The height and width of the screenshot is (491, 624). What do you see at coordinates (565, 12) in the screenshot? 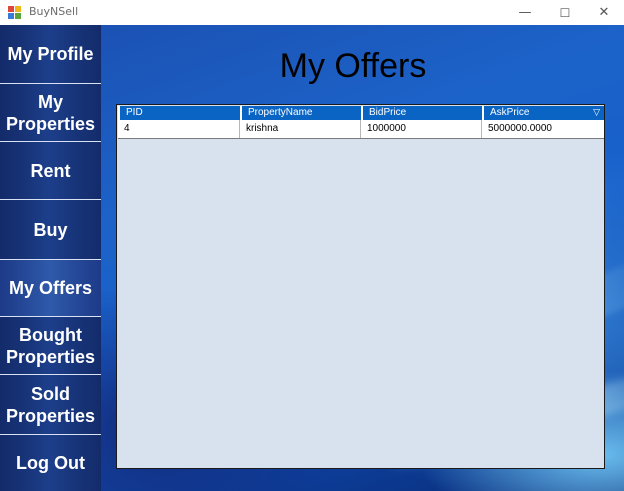
I see `maximize-button: ☐` at bounding box center [565, 12].